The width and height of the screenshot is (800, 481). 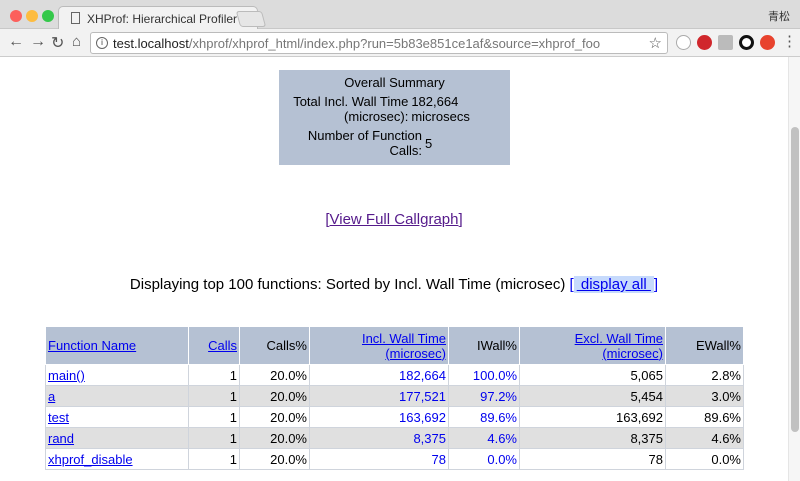 I want to click on cell-function-name: test, so click(x=117, y=417).